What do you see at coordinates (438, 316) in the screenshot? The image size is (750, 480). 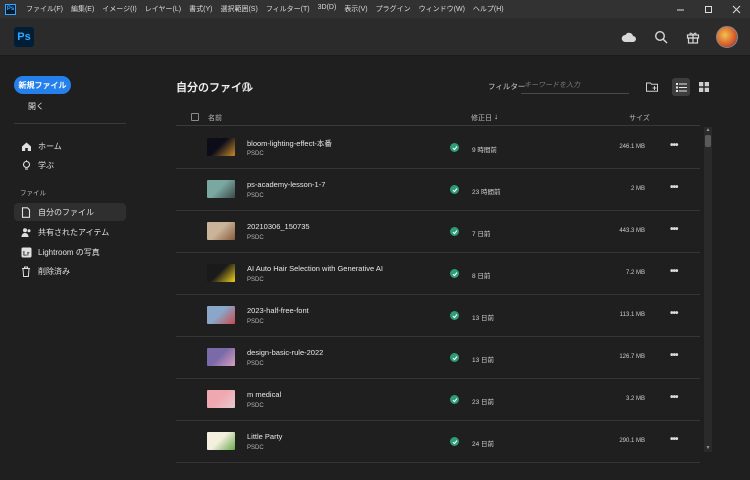 I see `table-row: 2023-half-free-font PSDC 13 日前 113.1 MB •••` at bounding box center [438, 316].